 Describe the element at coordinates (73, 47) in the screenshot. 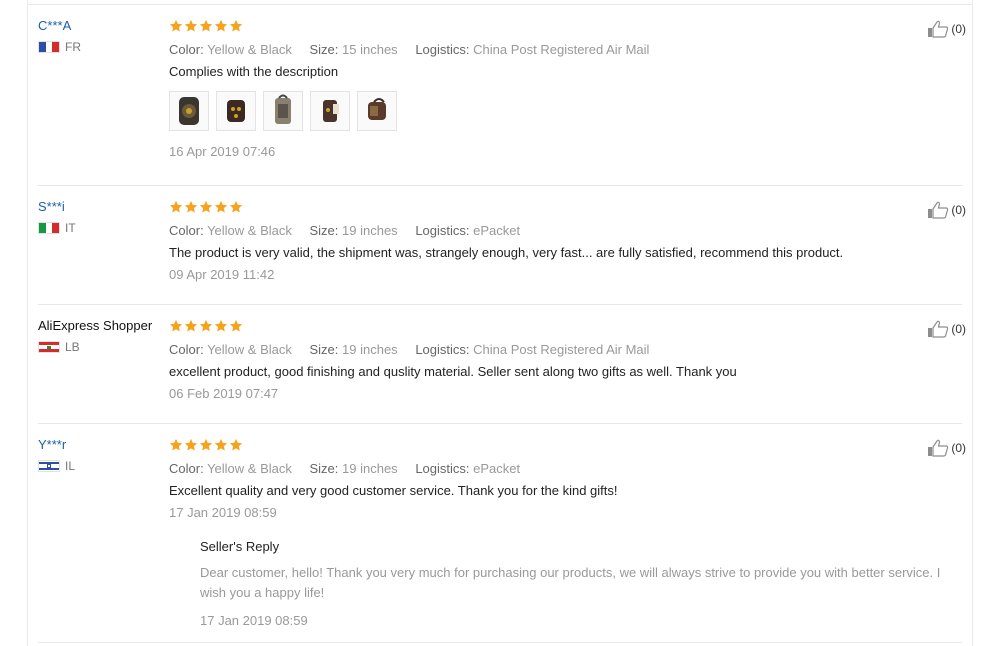

I see `country-code: FR` at that location.